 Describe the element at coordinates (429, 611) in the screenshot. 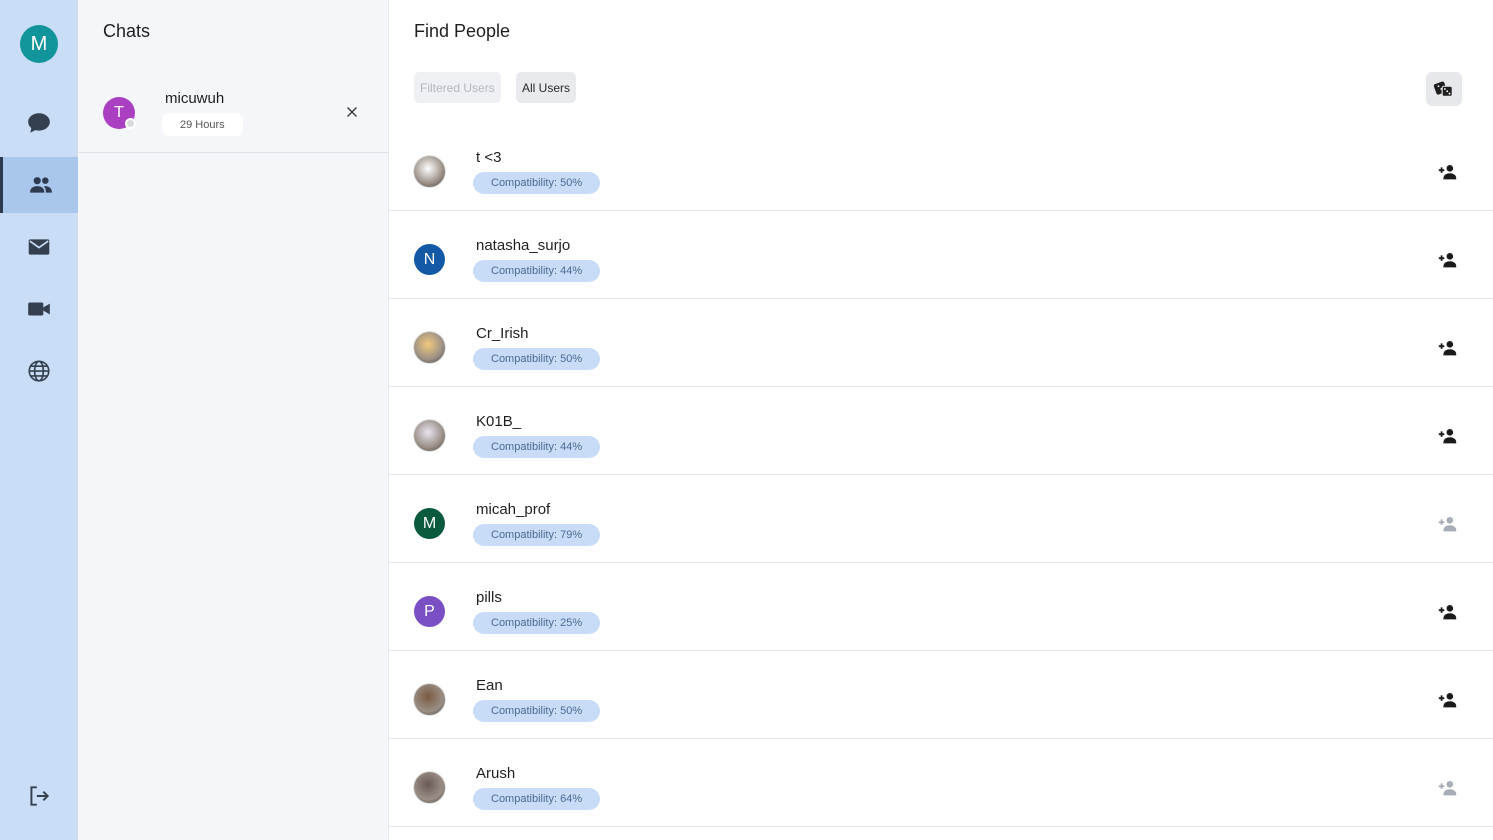

I see `avatar: P` at that location.